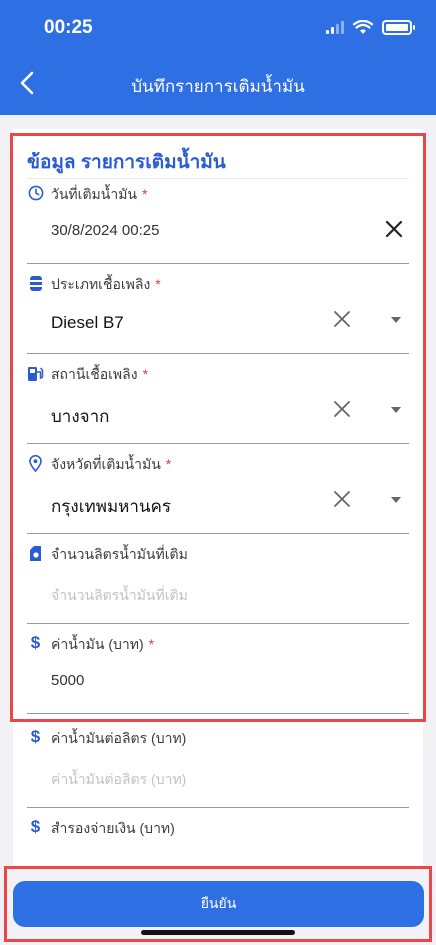 This screenshot has height=945, width=436. Describe the element at coordinates (218, 309) in the screenshot. I see `fuel-type-field: ประเภทเชื้อเพลิง * Diesel B7` at that location.